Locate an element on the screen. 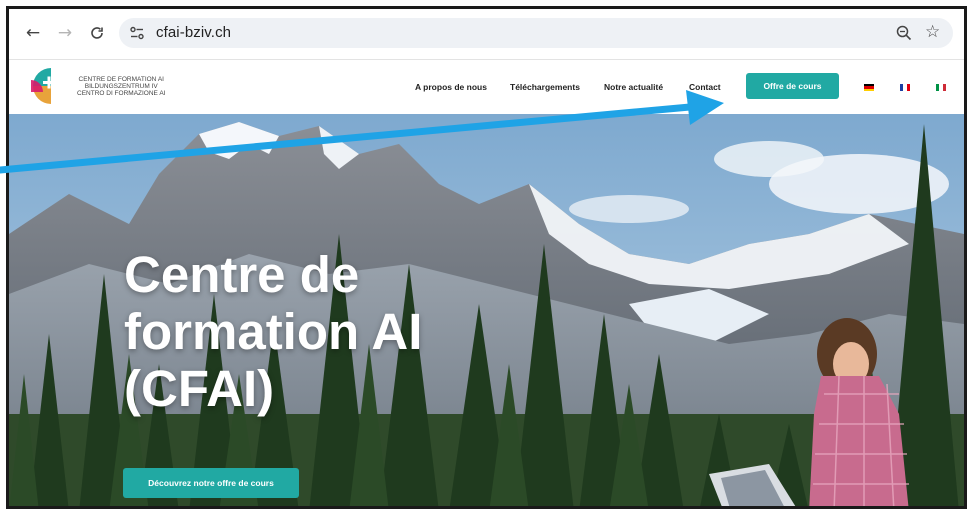 The width and height of the screenshot is (973, 515). nav-downloads: Téléchargements is located at coordinates (545, 87).